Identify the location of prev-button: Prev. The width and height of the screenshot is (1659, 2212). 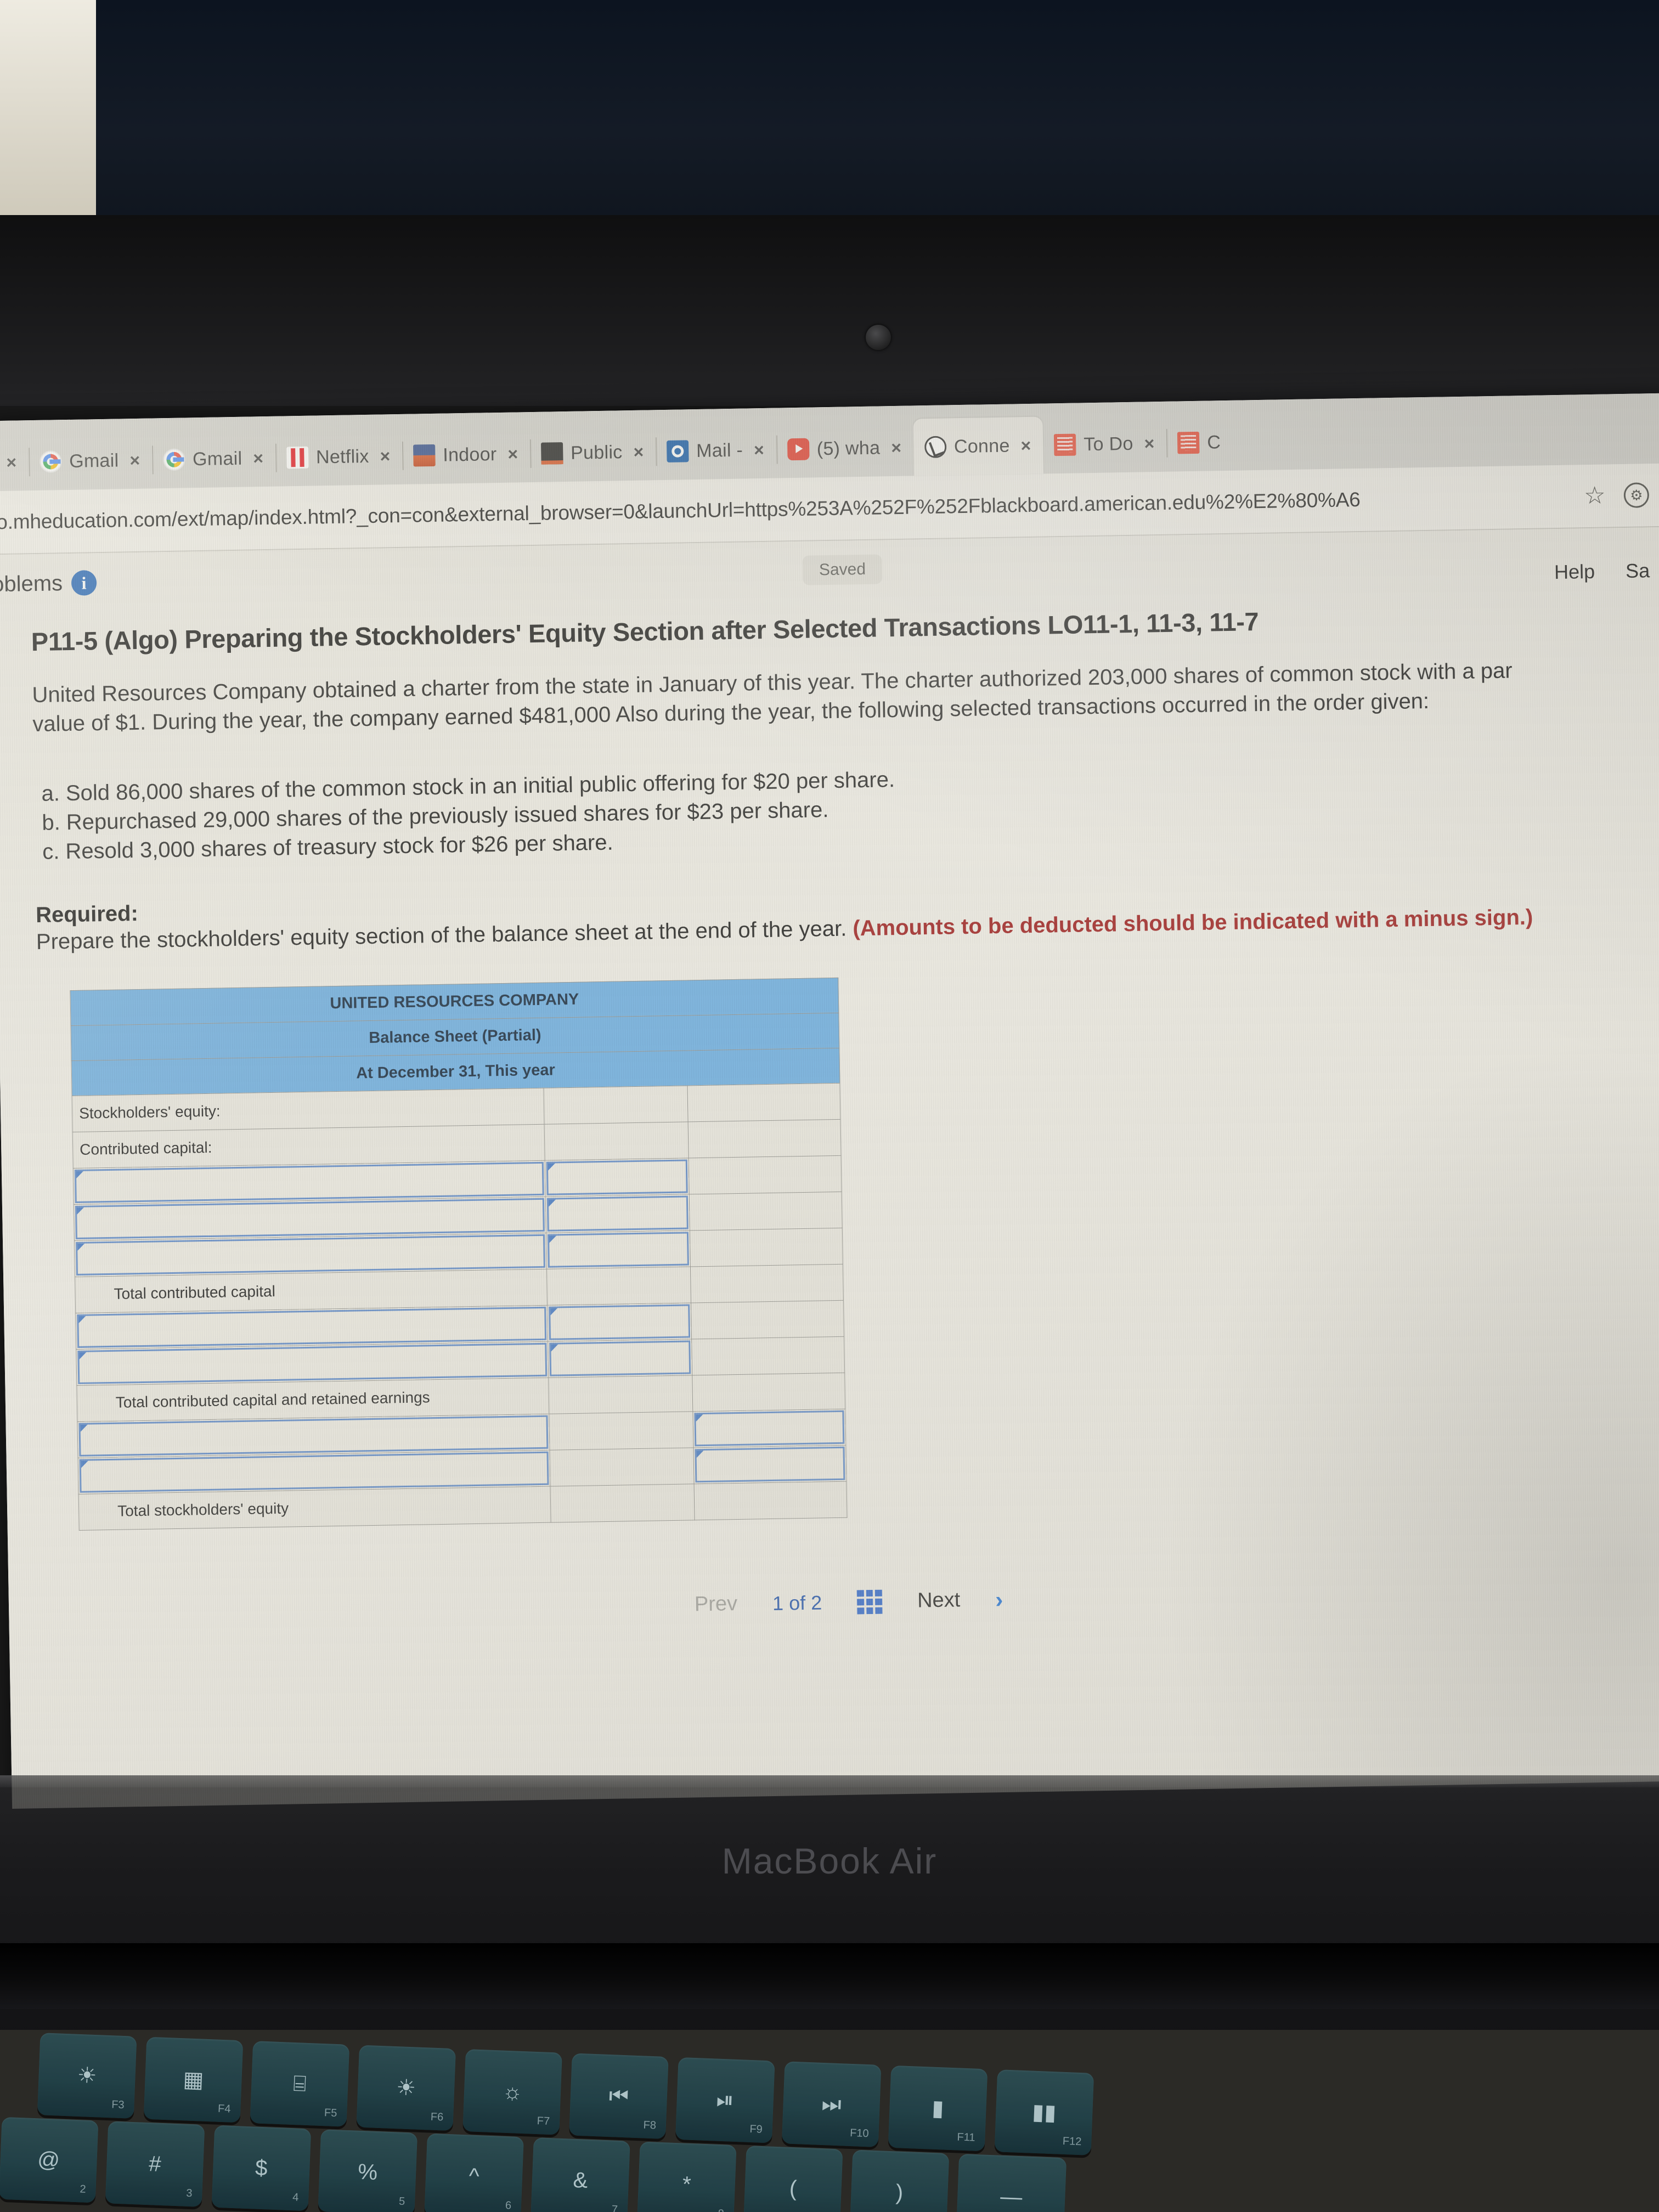
(716, 1605).